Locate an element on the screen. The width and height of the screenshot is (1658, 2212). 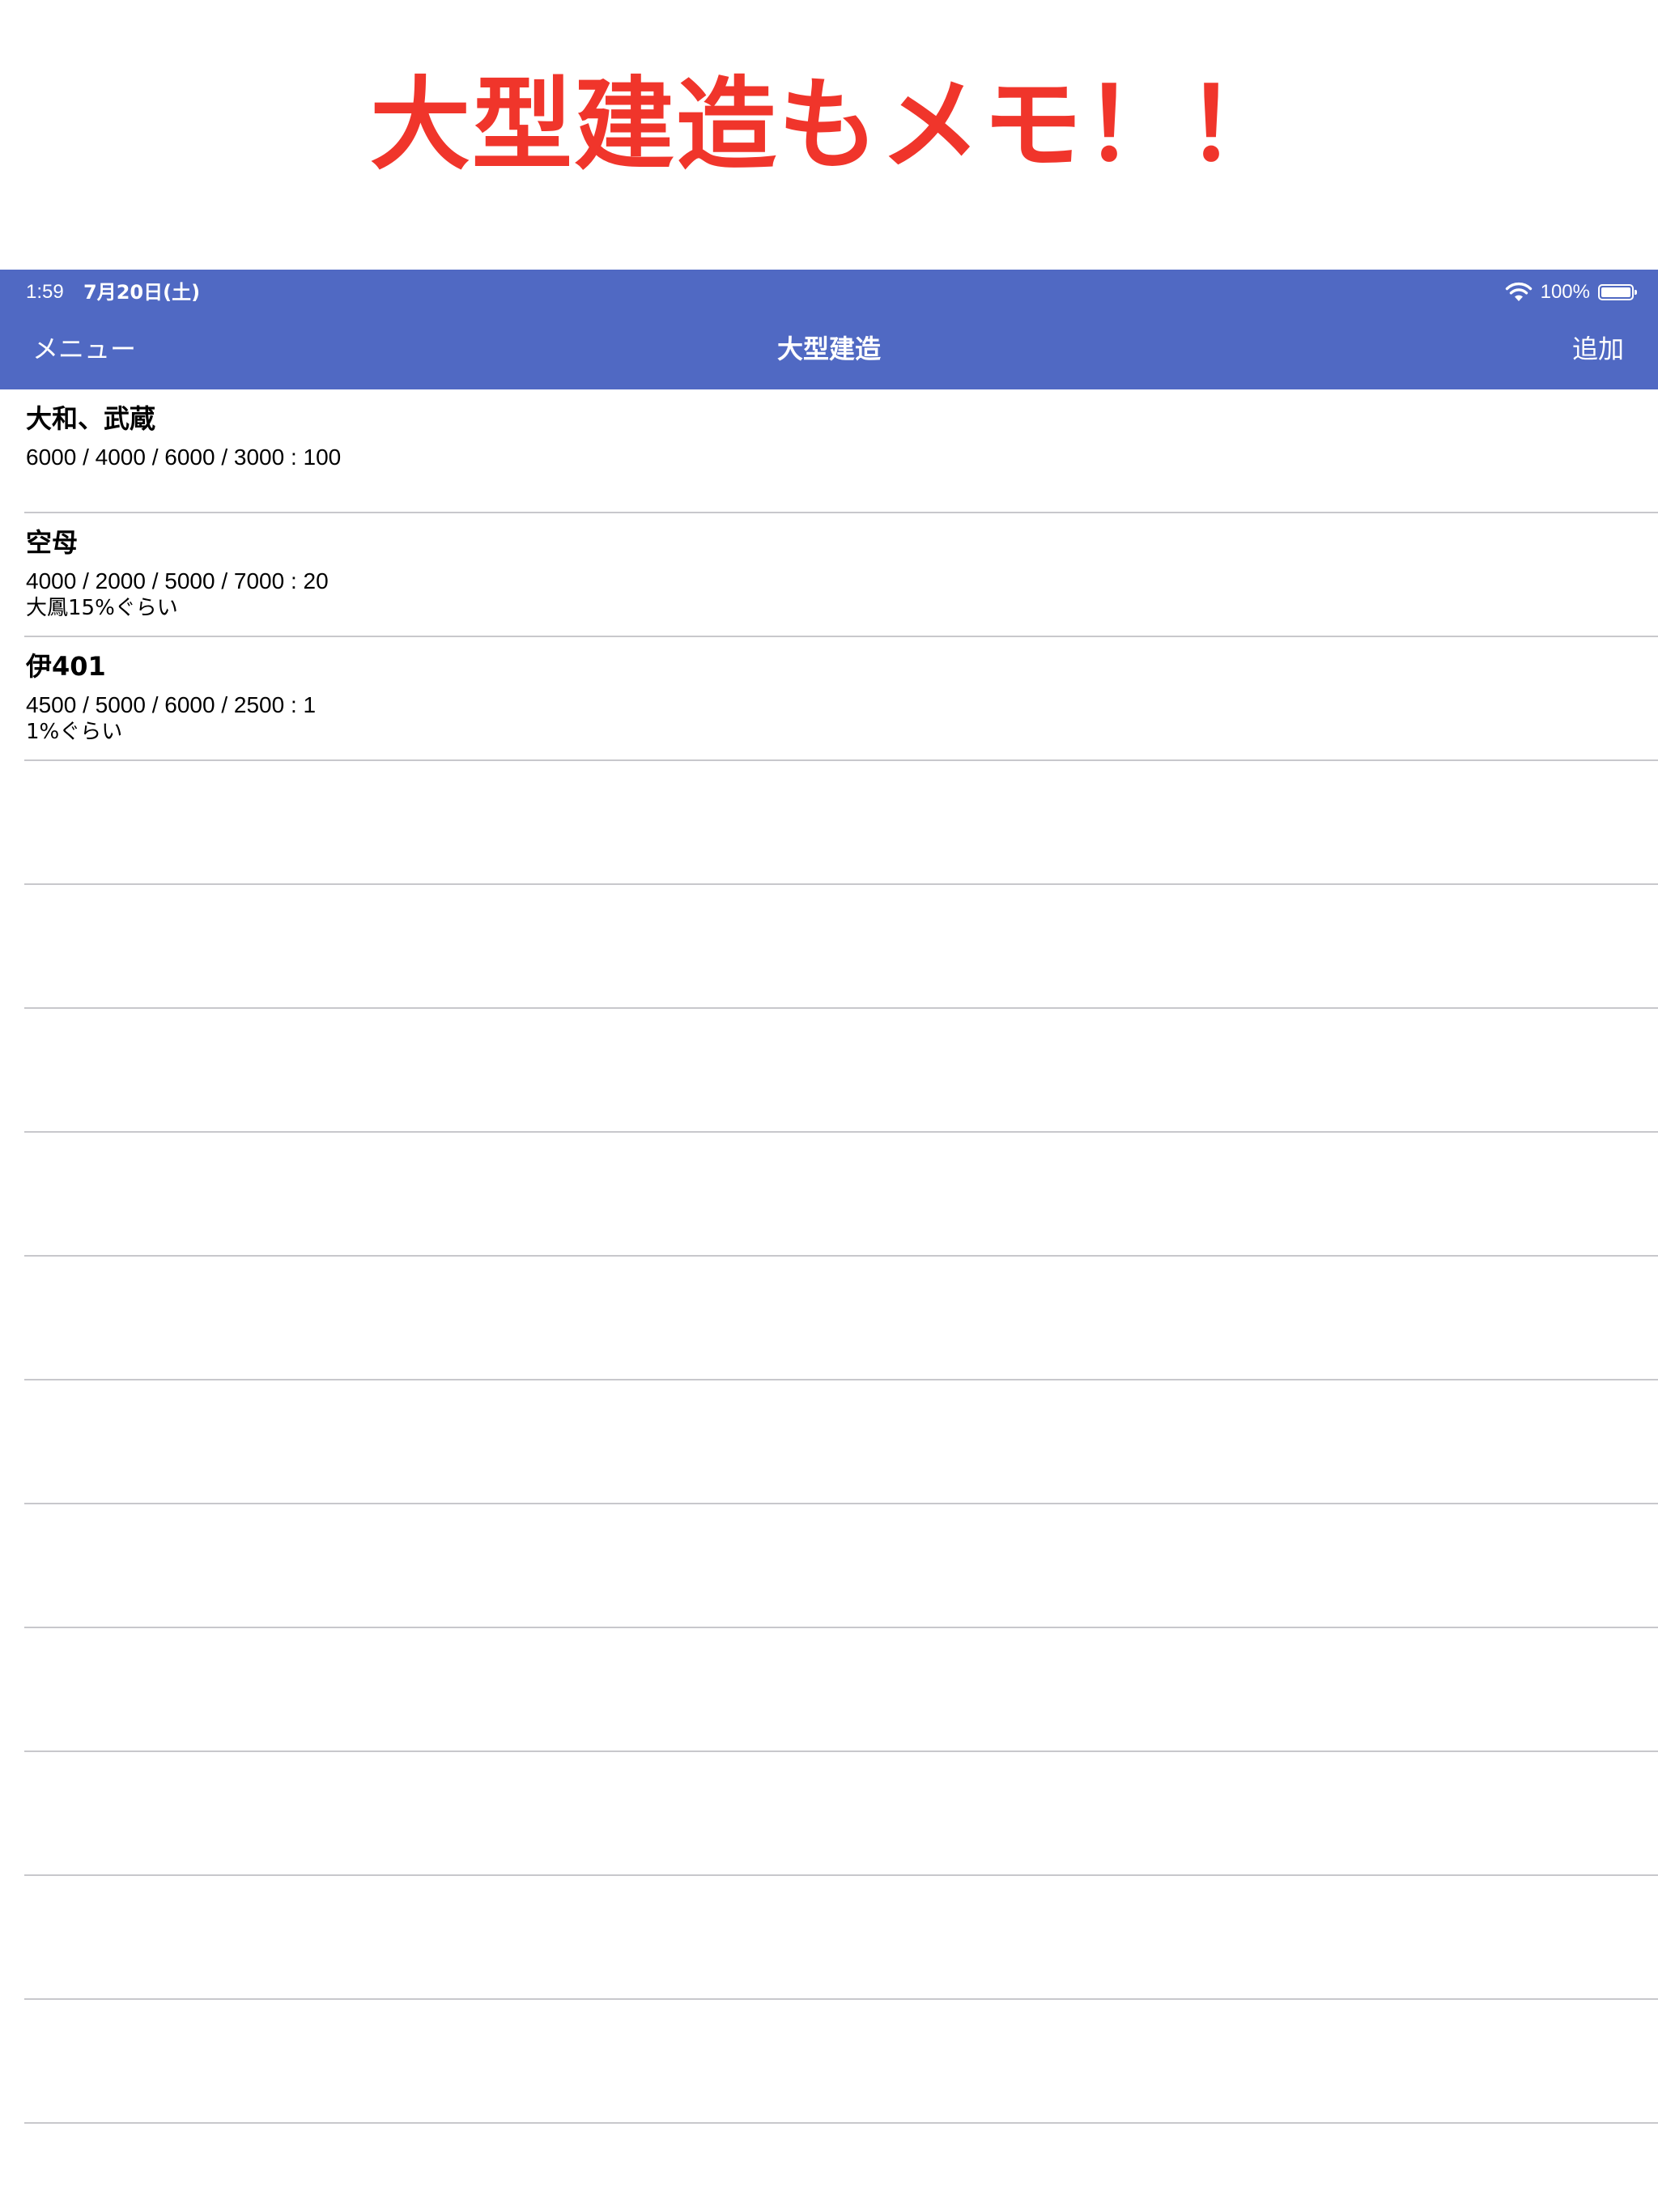
status-date: 7月20日(土) is located at coordinates (142, 293).